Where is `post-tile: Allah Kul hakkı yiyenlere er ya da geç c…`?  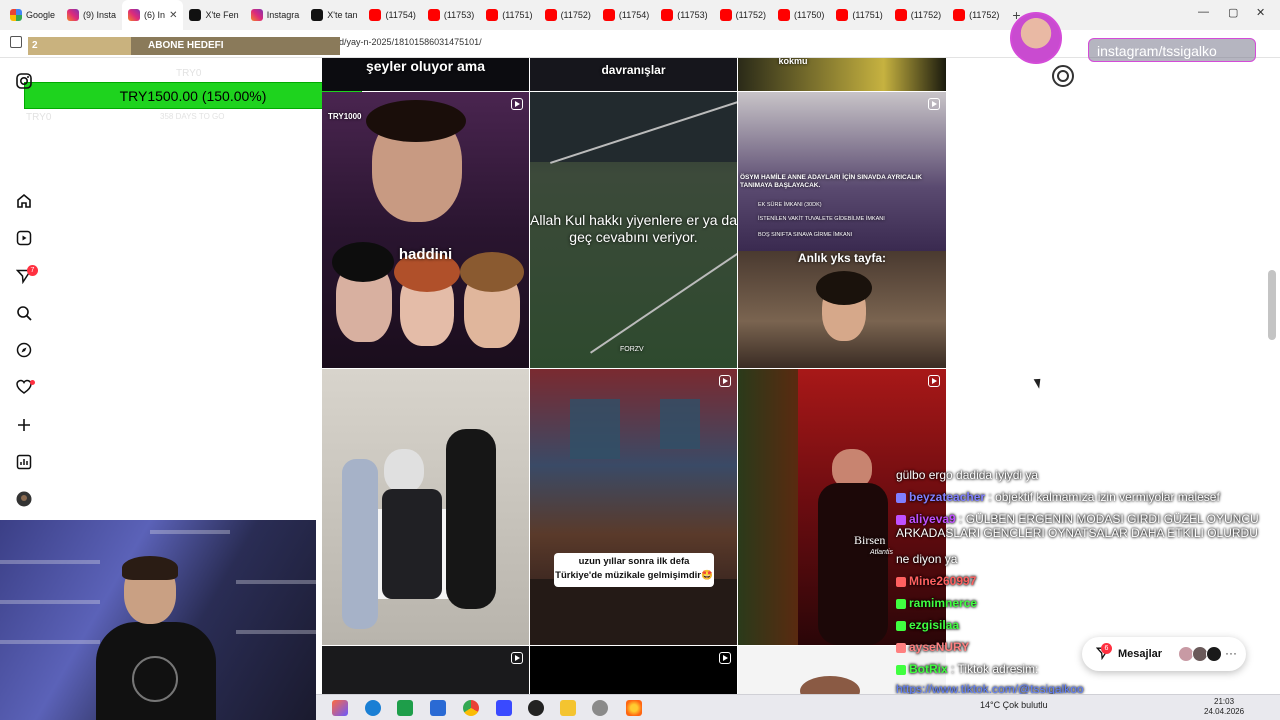
post-tile: Allah Kul hakkı yiyenlere er ya da geç c… is located at coordinates (633, 230).